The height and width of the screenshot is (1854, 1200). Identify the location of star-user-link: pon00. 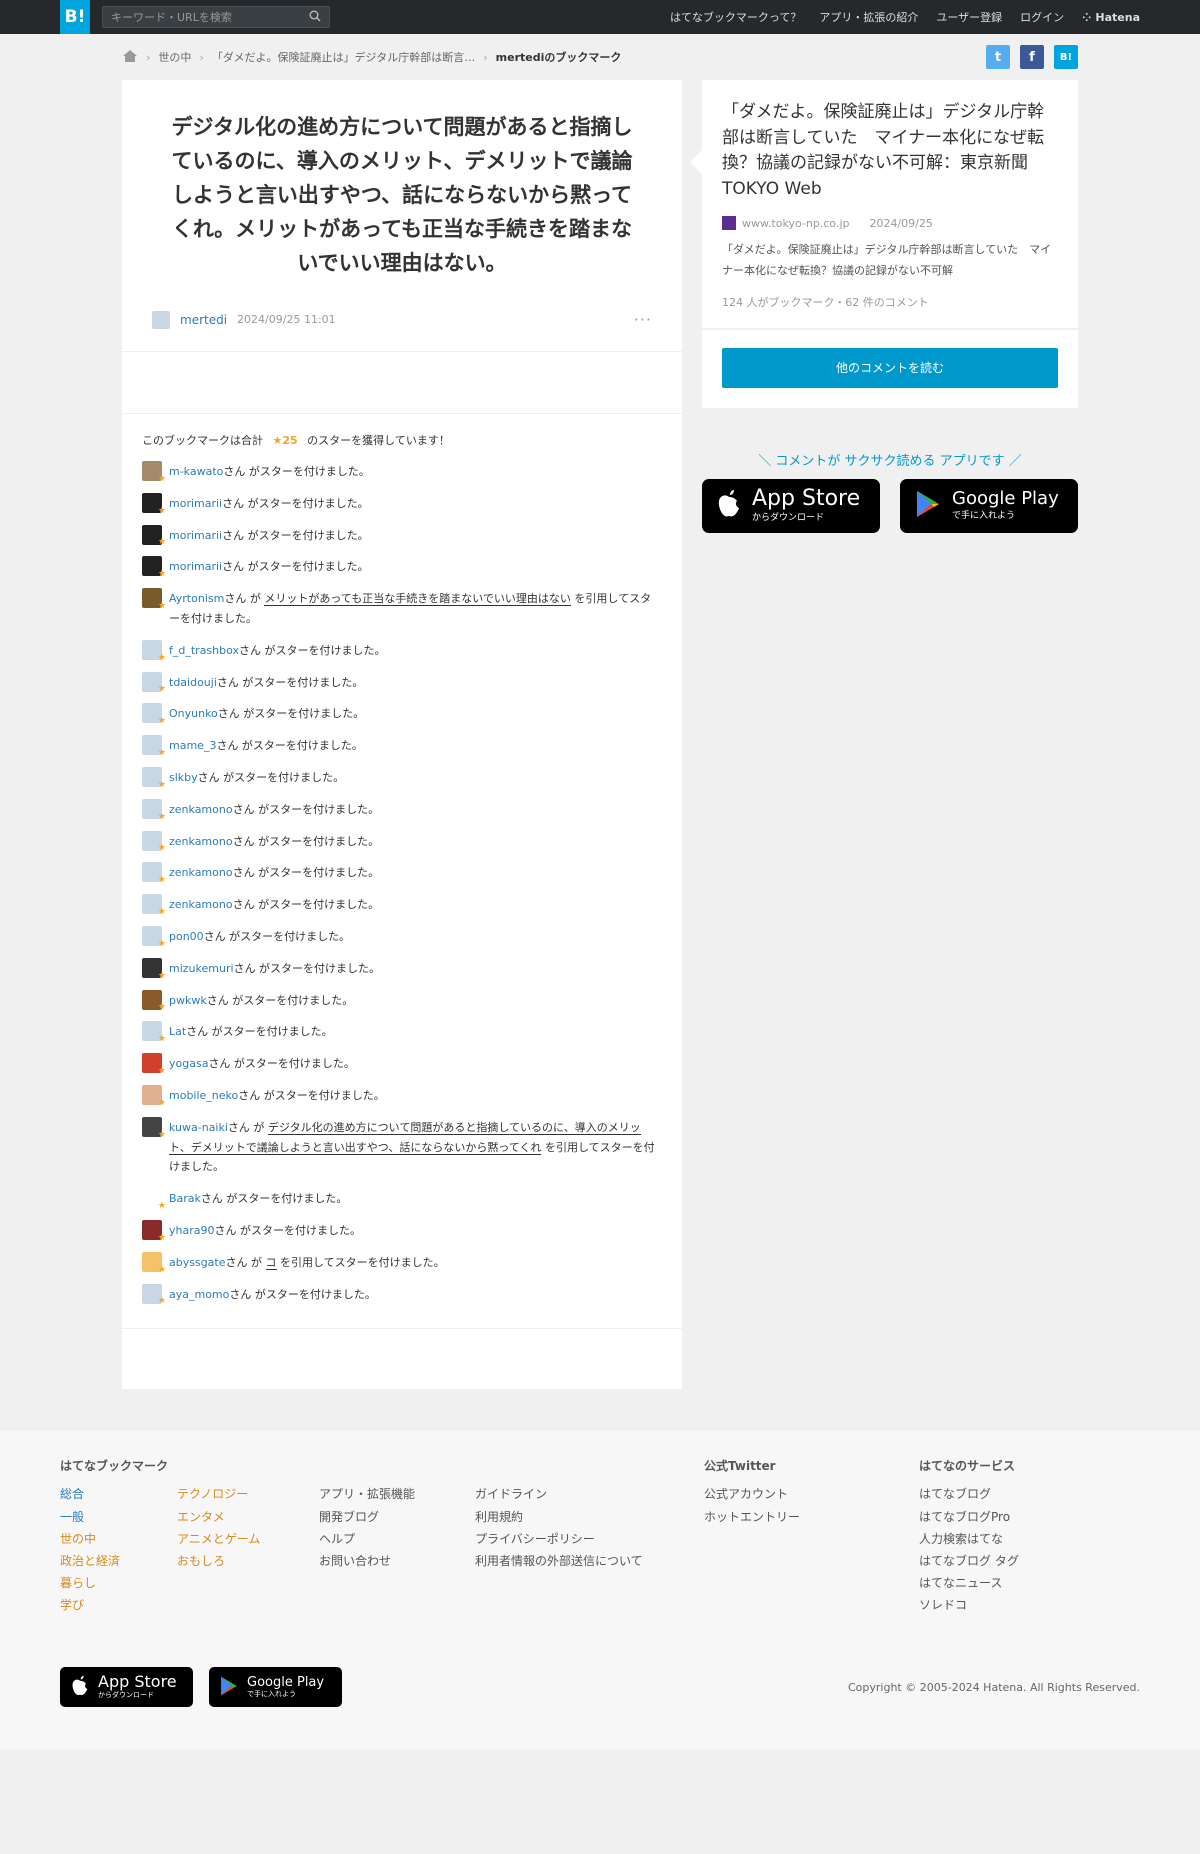
(186, 936).